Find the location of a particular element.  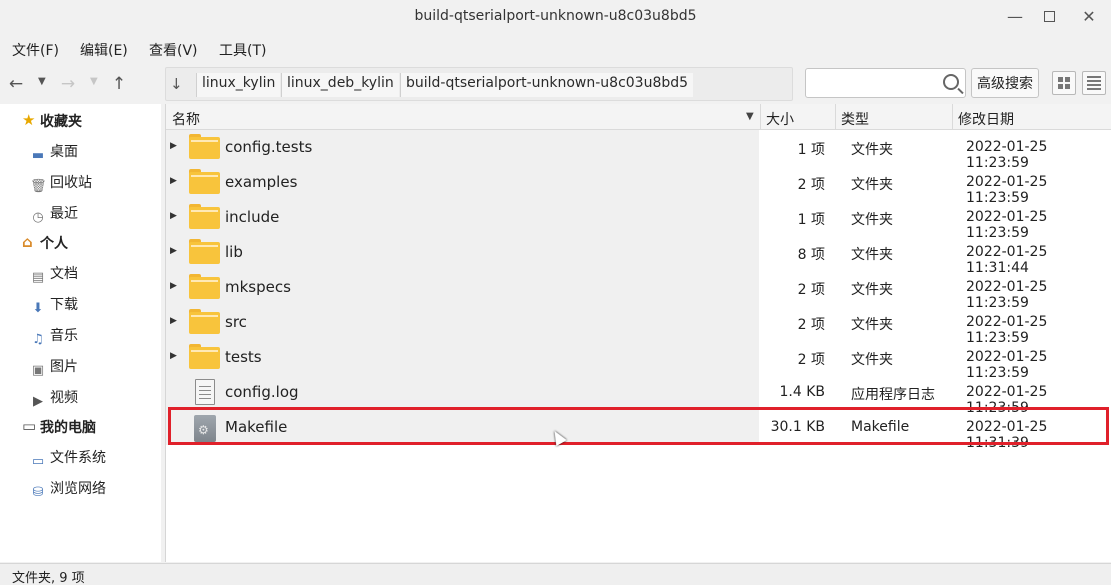

close-button: ✕ is located at coordinates (1089, 16).